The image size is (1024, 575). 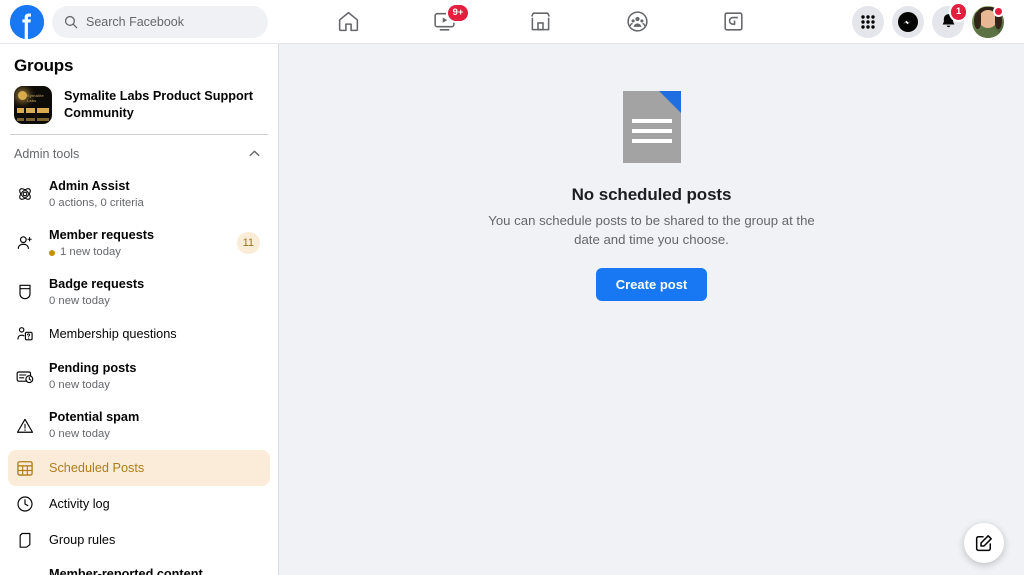 What do you see at coordinates (254, 153) in the screenshot?
I see `chevron-up-icon` at bounding box center [254, 153].